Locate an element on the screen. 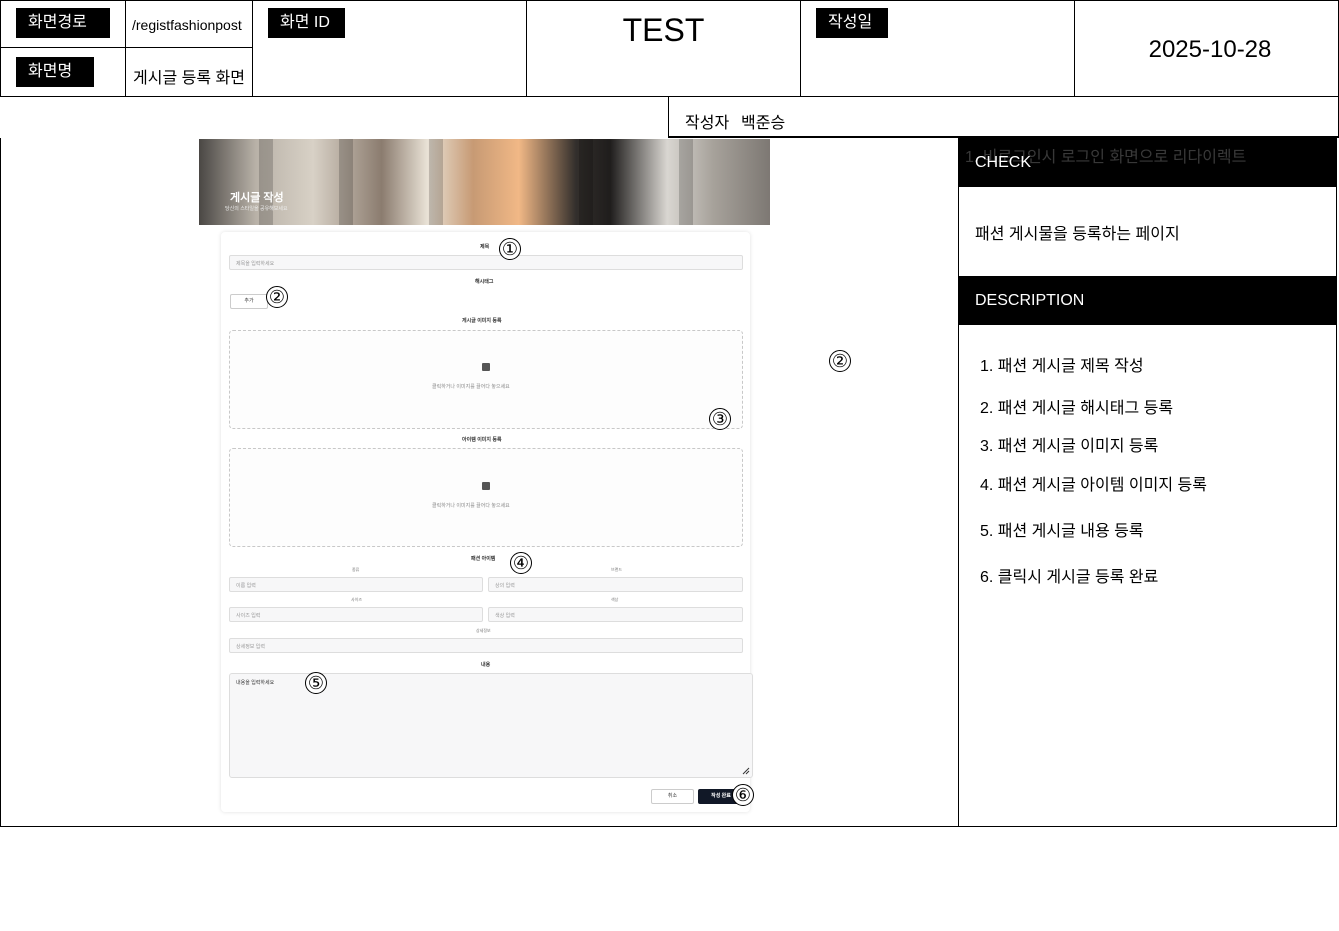 This screenshot has height=931, width=1339. description-item: 6. 클릭시 게시글 등록 완료 is located at coordinates (1069, 577).